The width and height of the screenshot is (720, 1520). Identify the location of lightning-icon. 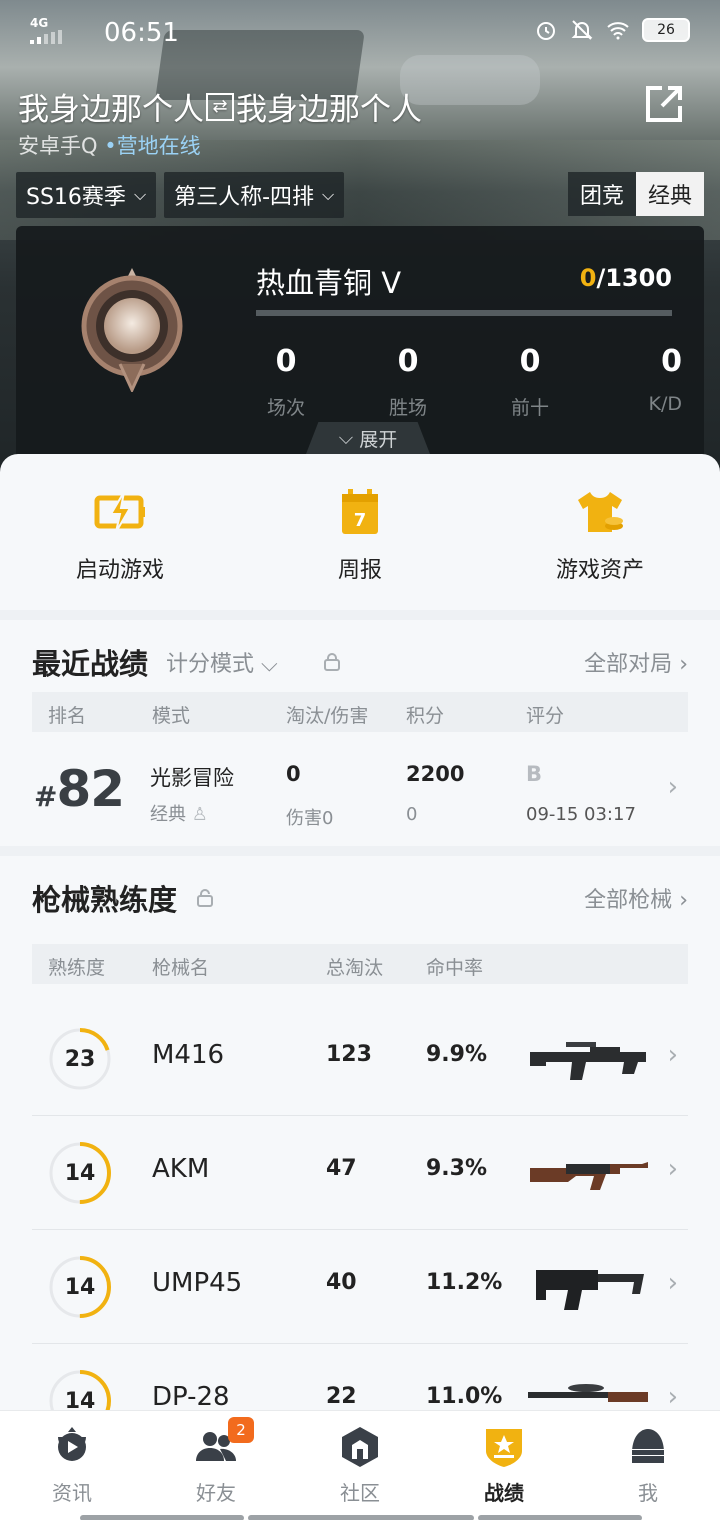
(119, 512).